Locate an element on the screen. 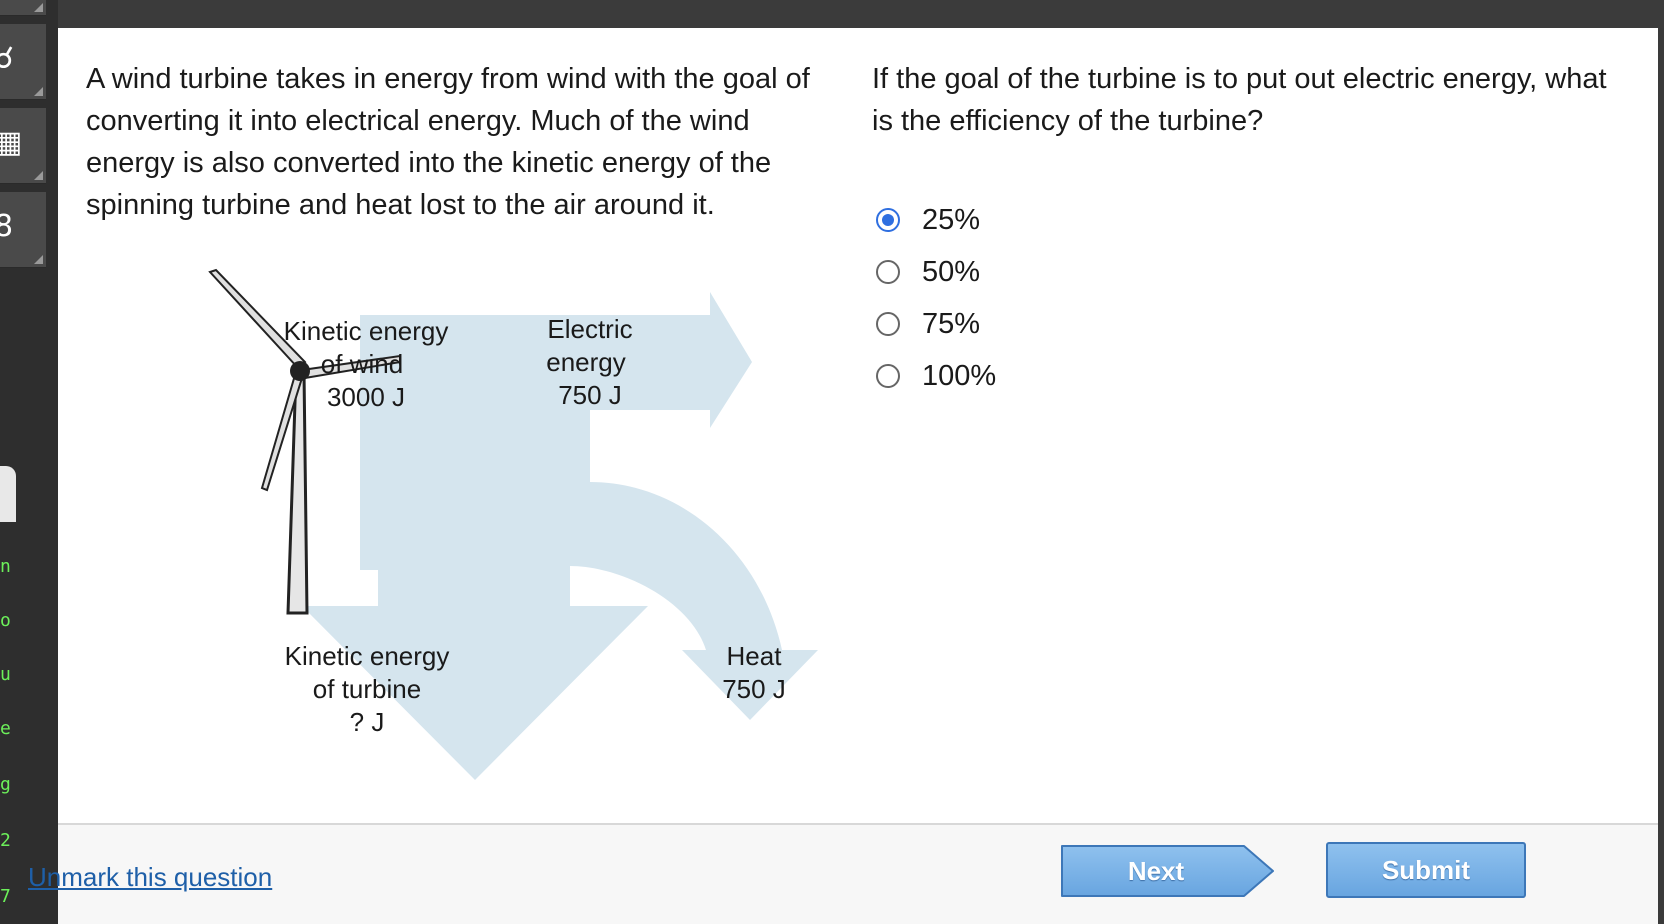  next-button: Next is located at coordinates (1168, 871).